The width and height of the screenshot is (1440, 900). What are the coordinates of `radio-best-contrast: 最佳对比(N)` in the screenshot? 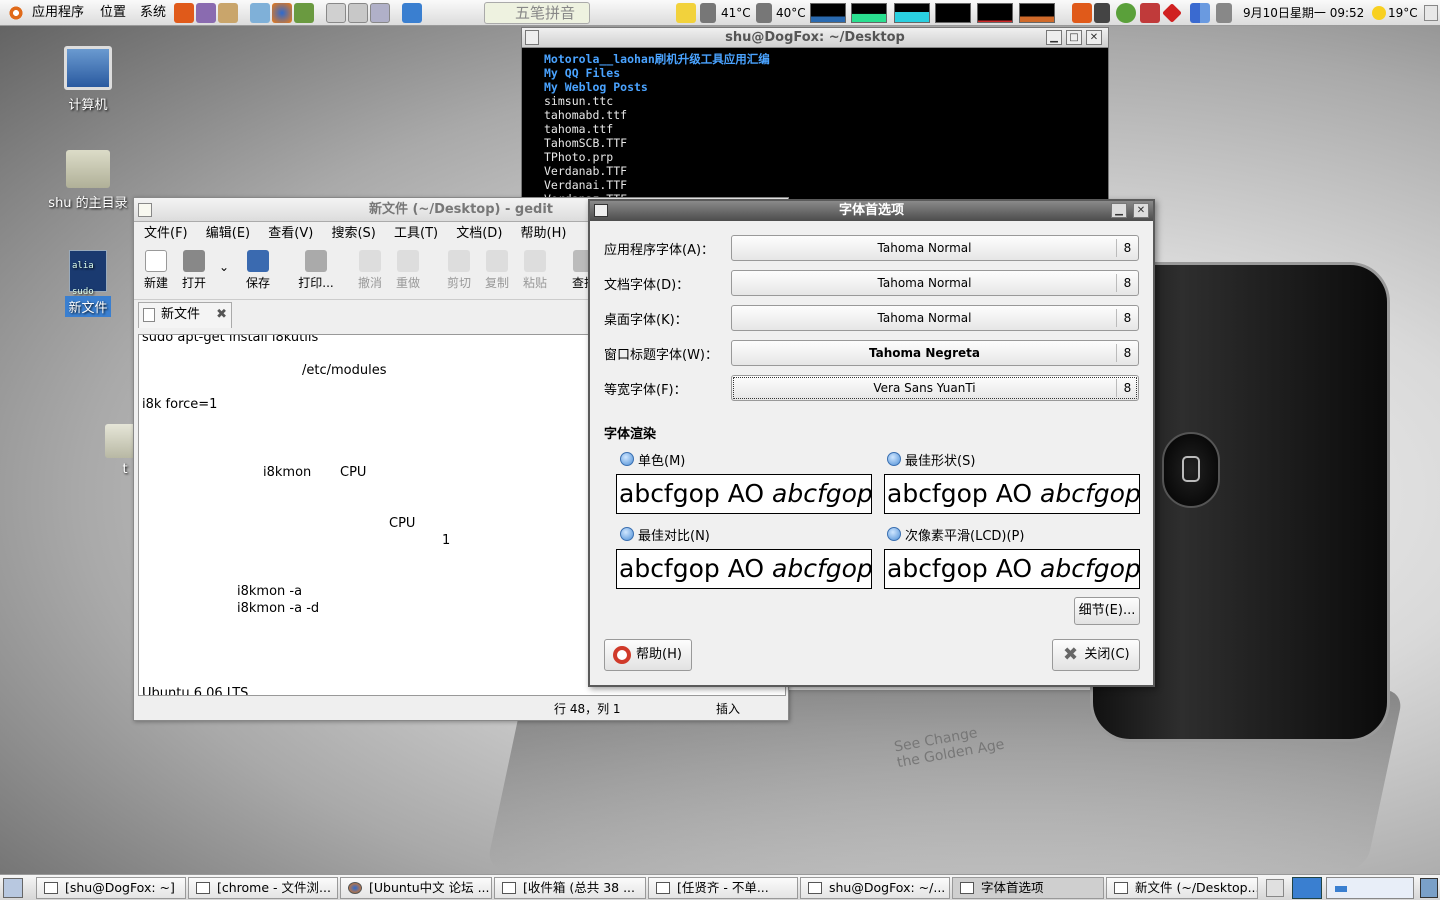 It's located at (665, 534).